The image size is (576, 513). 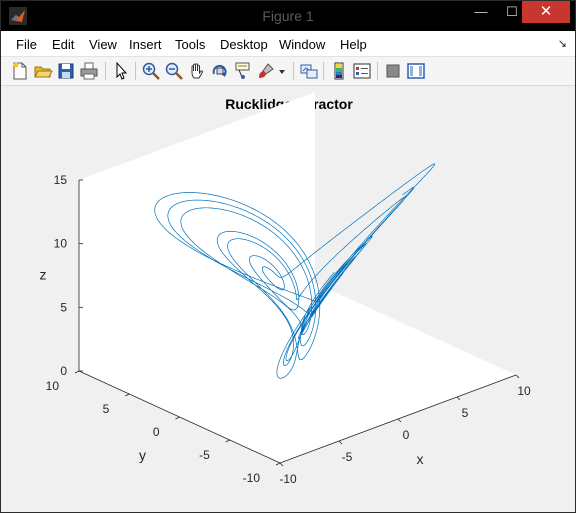 I want to click on brush-icon, so click(x=266, y=71).